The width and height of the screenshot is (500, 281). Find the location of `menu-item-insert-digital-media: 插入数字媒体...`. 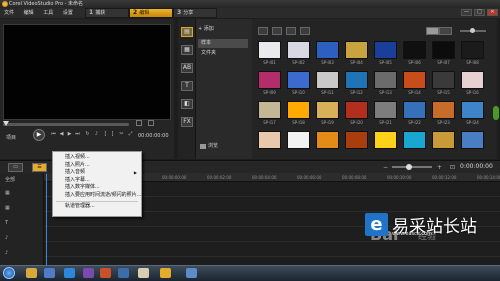

menu-item-insert-digital-media: 插入数字媒体... is located at coordinates (97, 188).